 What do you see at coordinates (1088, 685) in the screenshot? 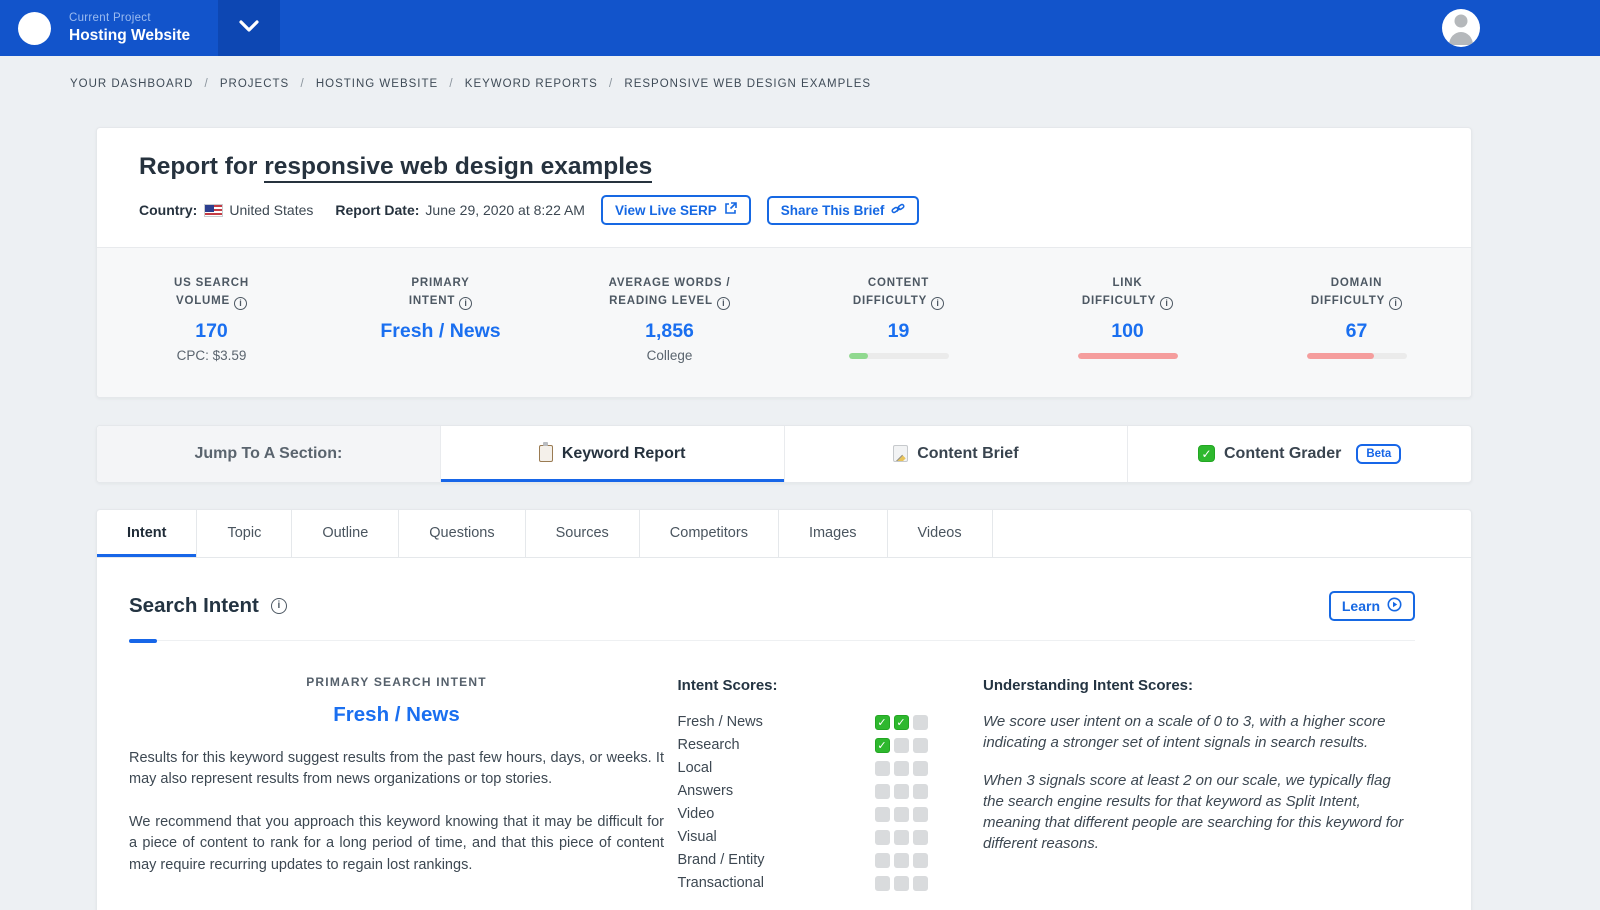
I see `understanding-intent-title: Understanding Intent Scores:` at bounding box center [1088, 685].